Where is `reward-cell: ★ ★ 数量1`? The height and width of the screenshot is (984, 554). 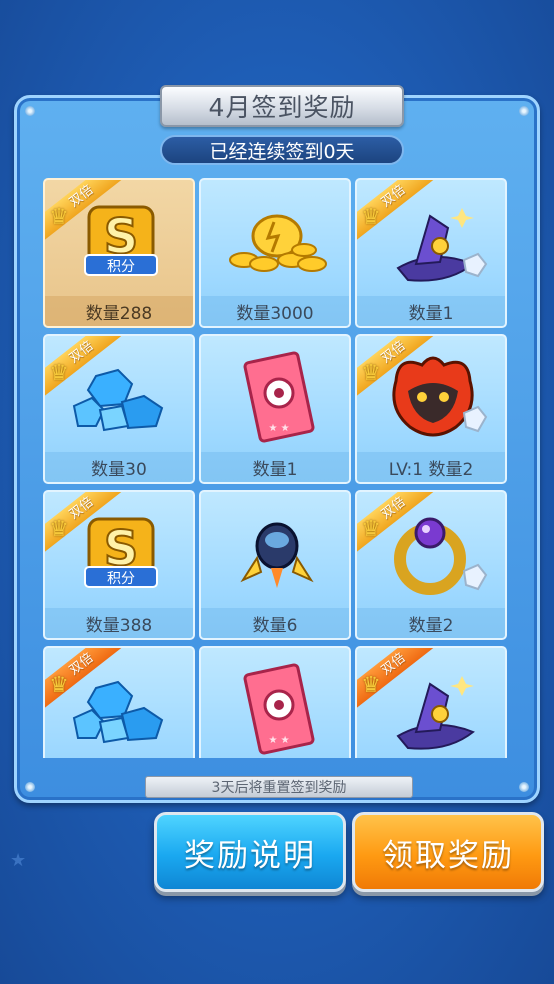 reward-cell: ★ ★ 数量1 is located at coordinates (275, 409).